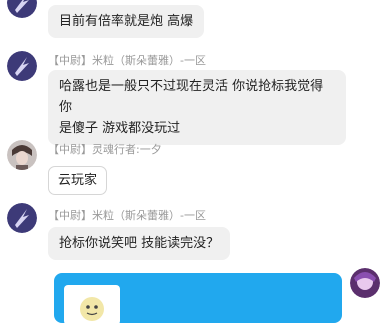  Describe the element at coordinates (198, 299) in the screenshot. I see `self-message-bubble` at that location.